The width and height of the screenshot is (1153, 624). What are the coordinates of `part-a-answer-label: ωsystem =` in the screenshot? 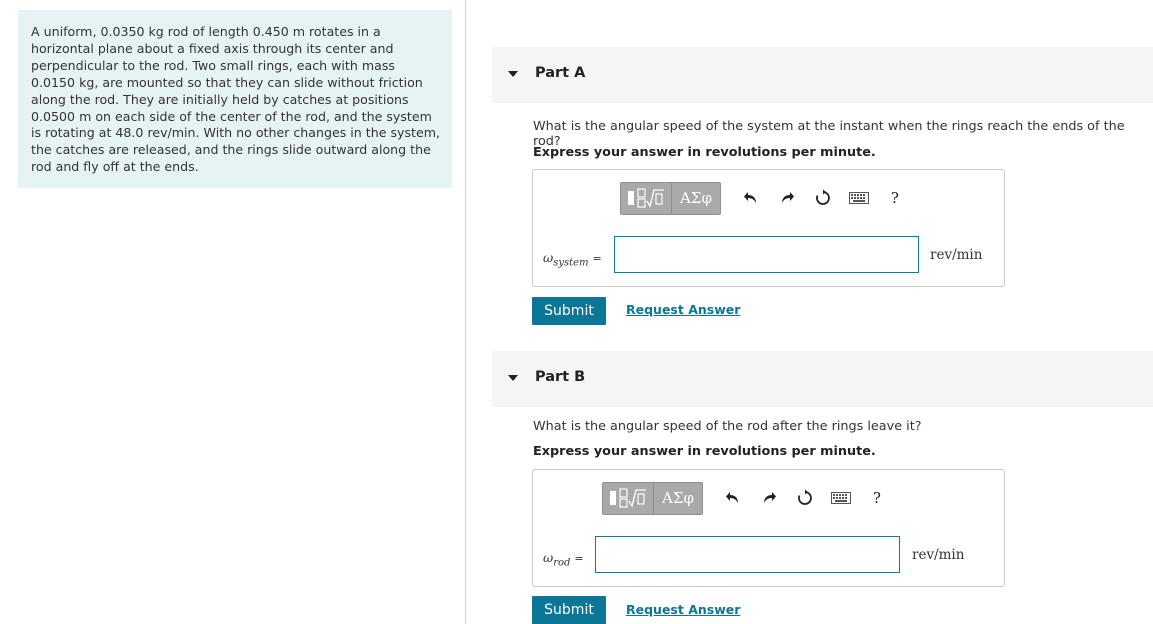 It's located at (572, 259).